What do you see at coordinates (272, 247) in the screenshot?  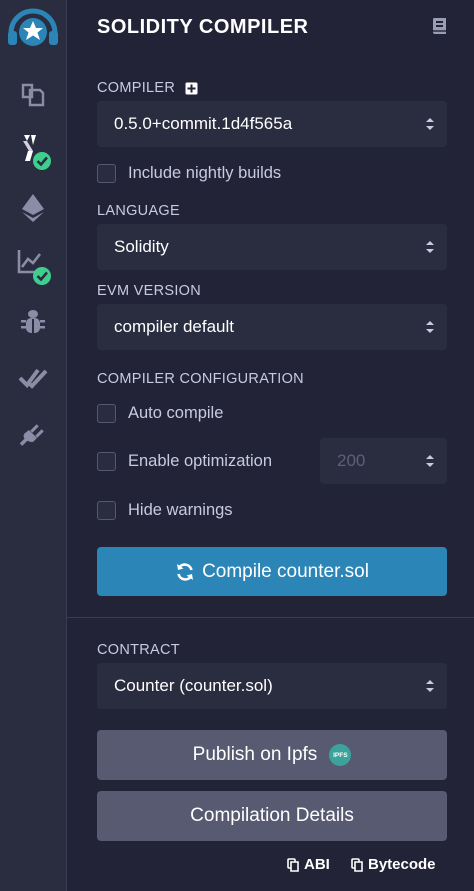 I see `language-select: Solidity` at bounding box center [272, 247].